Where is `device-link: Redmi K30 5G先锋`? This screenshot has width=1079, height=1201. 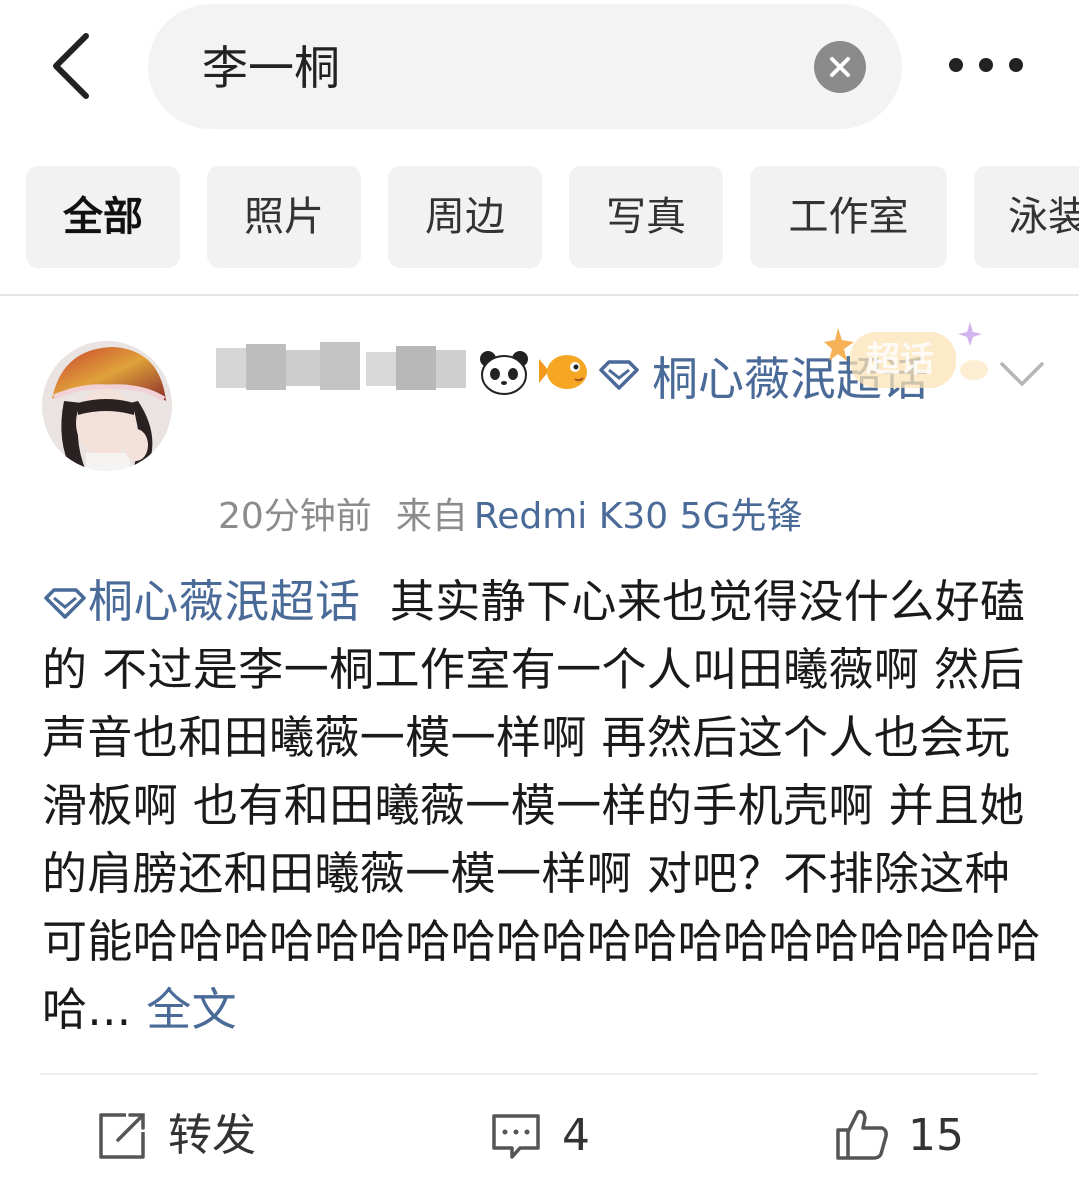 device-link: Redmi K30 5G先锋 is located at coordinates (638, 516).